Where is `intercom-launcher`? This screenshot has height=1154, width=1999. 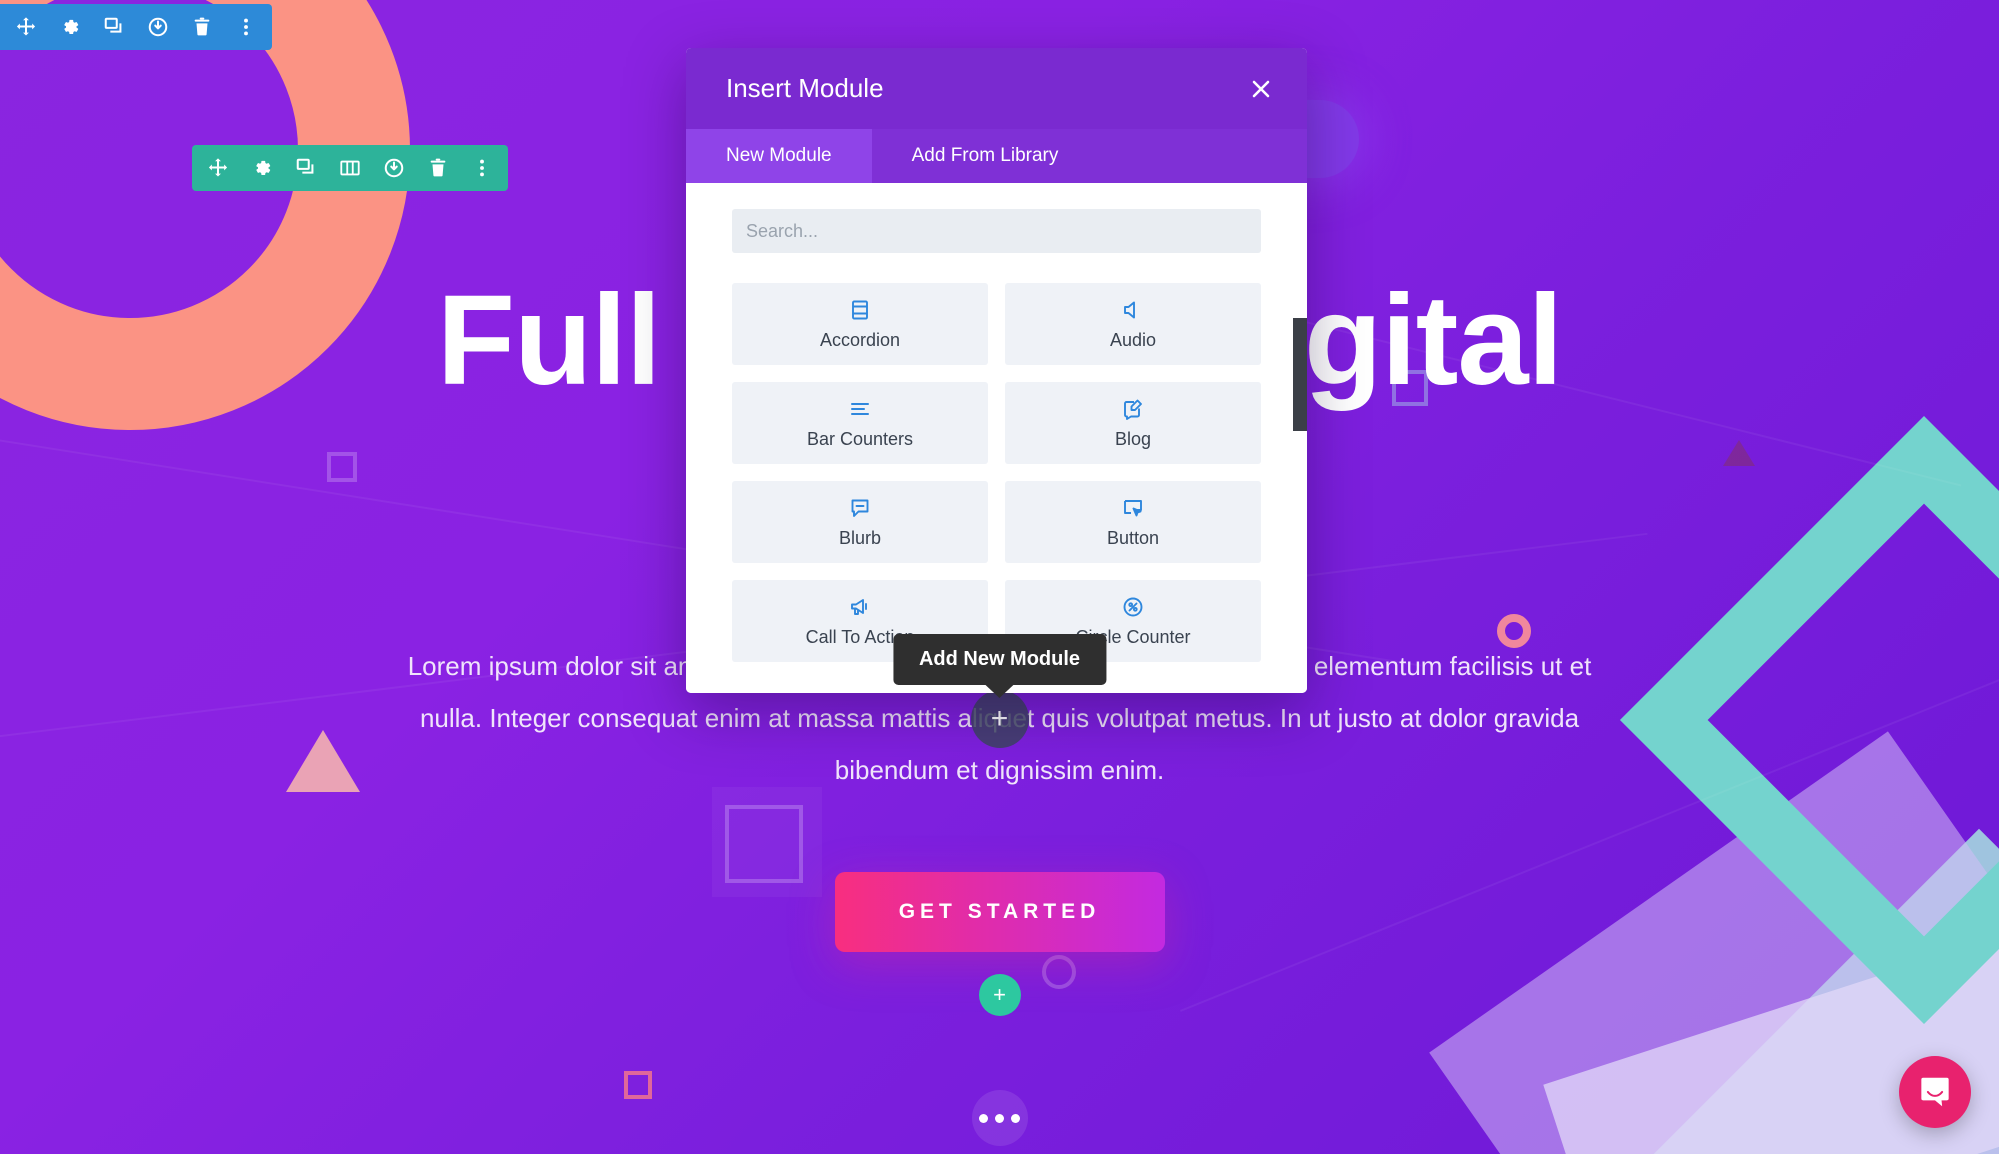 intercom-launcher is located at coordinates (1935, 1092).